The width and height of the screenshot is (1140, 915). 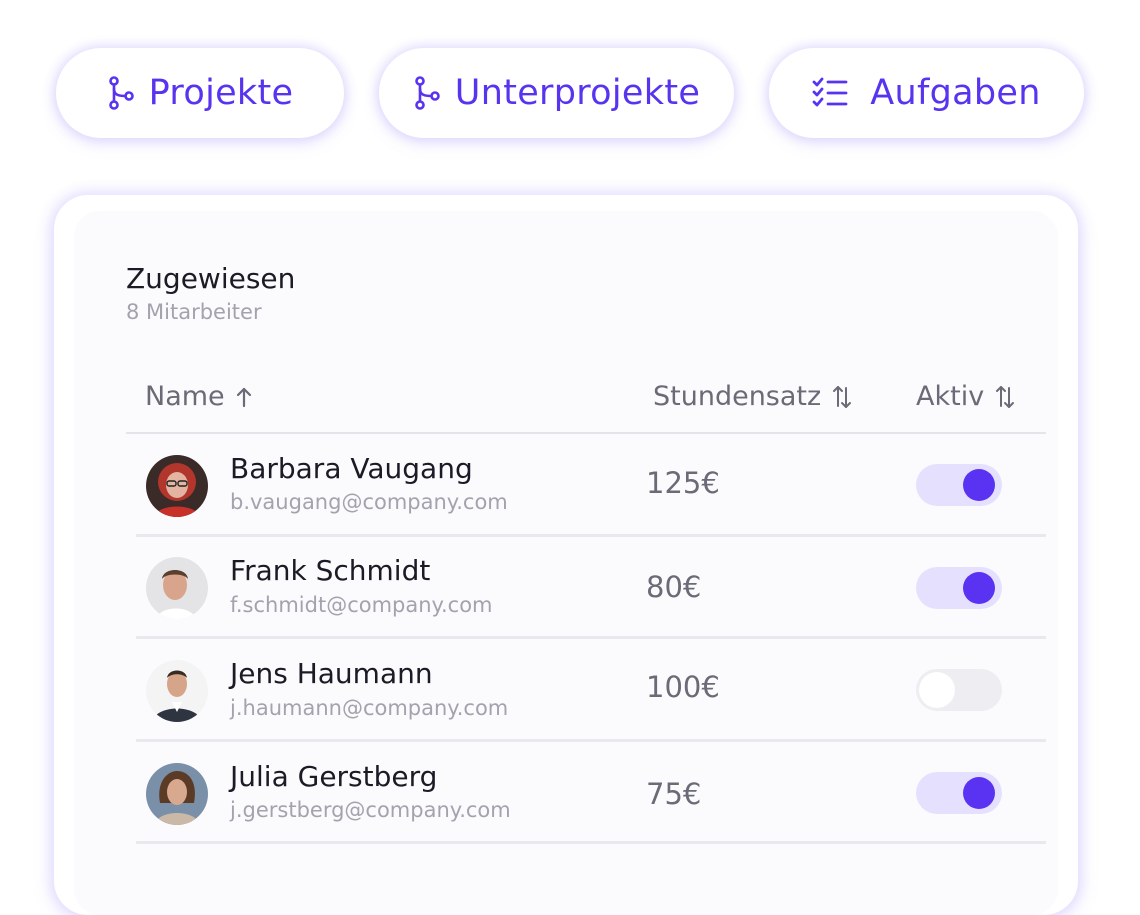 What do you see at coordinates (370, 810) in the screenshot?
I see `employee-email: j.gerstberg@company.com` at bounding box center [370, 810].